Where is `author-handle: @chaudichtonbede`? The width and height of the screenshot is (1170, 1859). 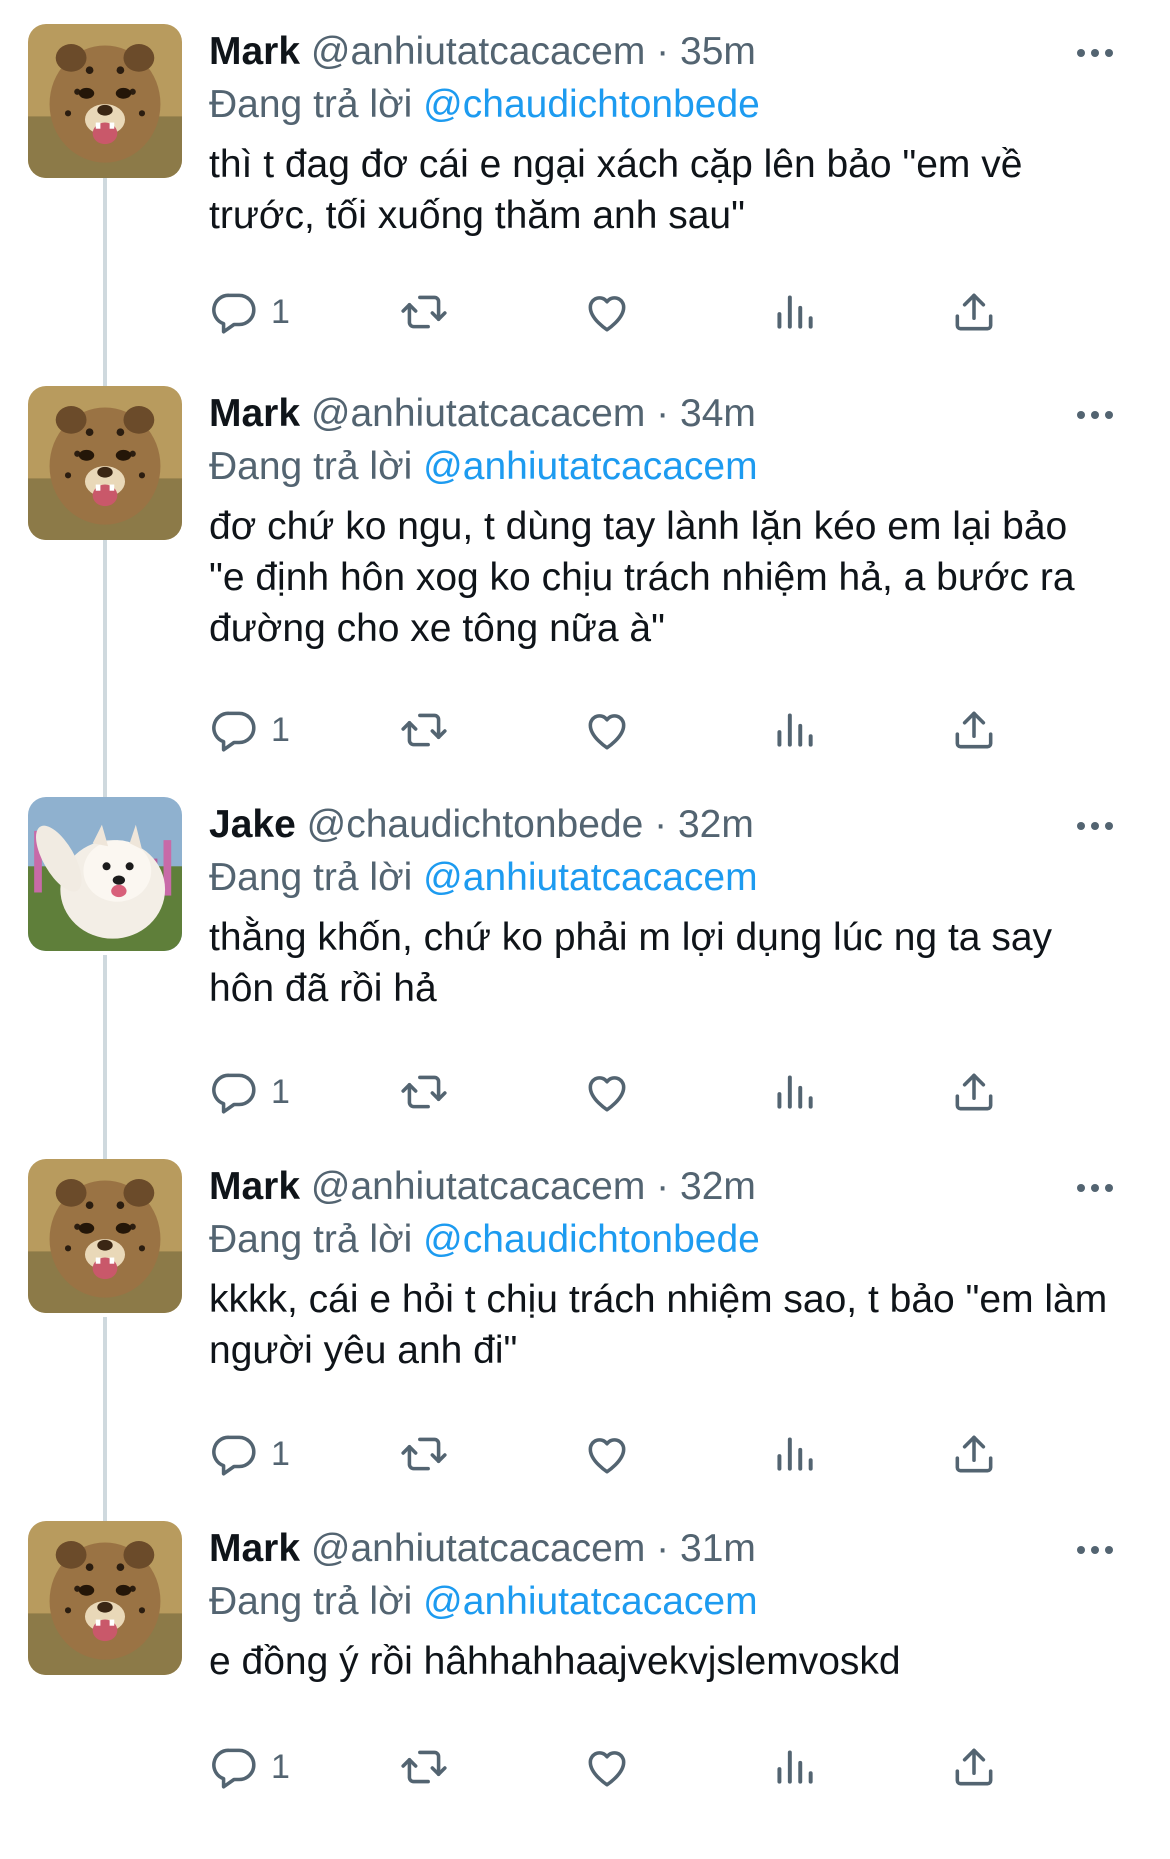 author-handle: @chaudichtonbede is located at coordinates (475, 824).